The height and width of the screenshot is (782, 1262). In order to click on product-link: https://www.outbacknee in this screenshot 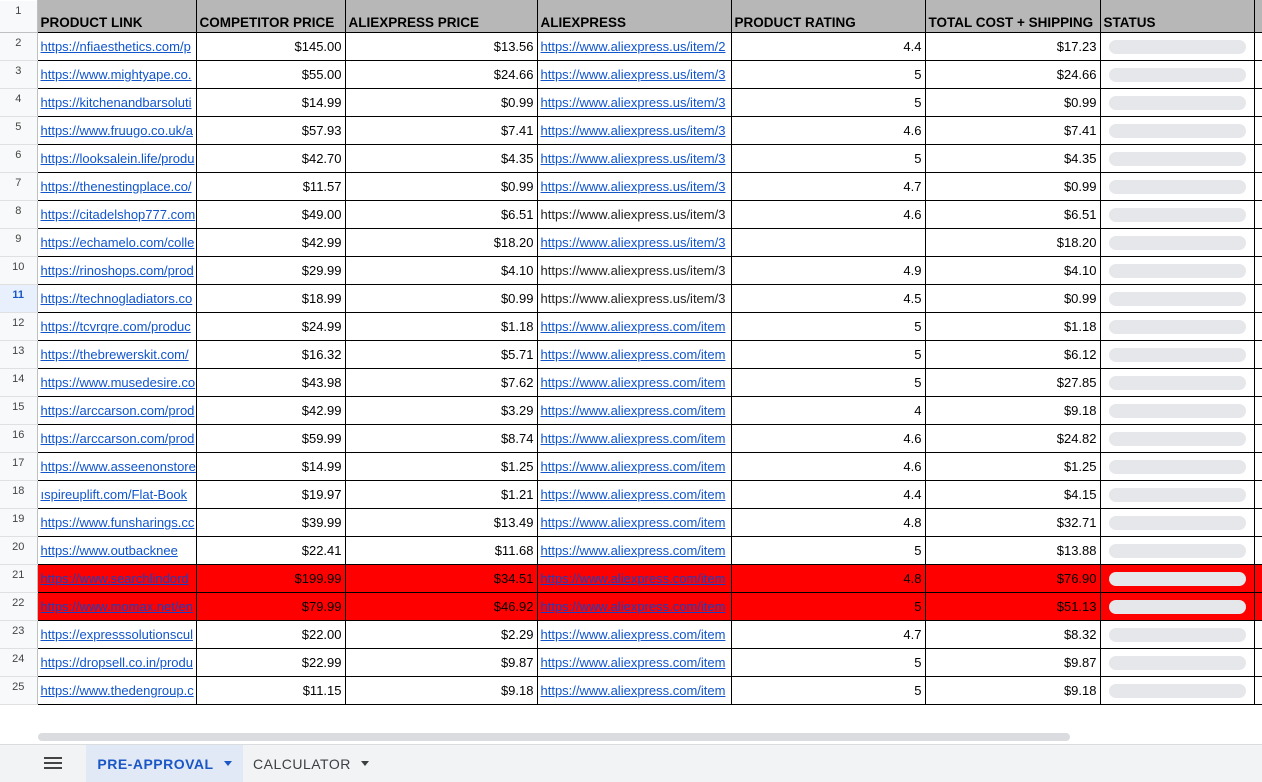, I will do `click(109, 550)`.